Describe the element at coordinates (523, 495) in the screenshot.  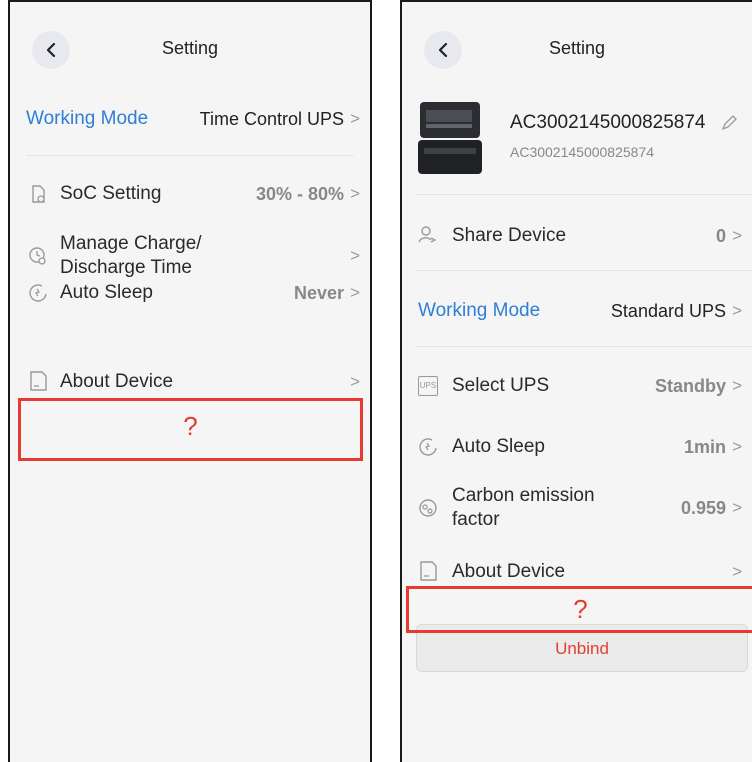
I see `carbon-emission-label-line1: Carbon emission` at that location.